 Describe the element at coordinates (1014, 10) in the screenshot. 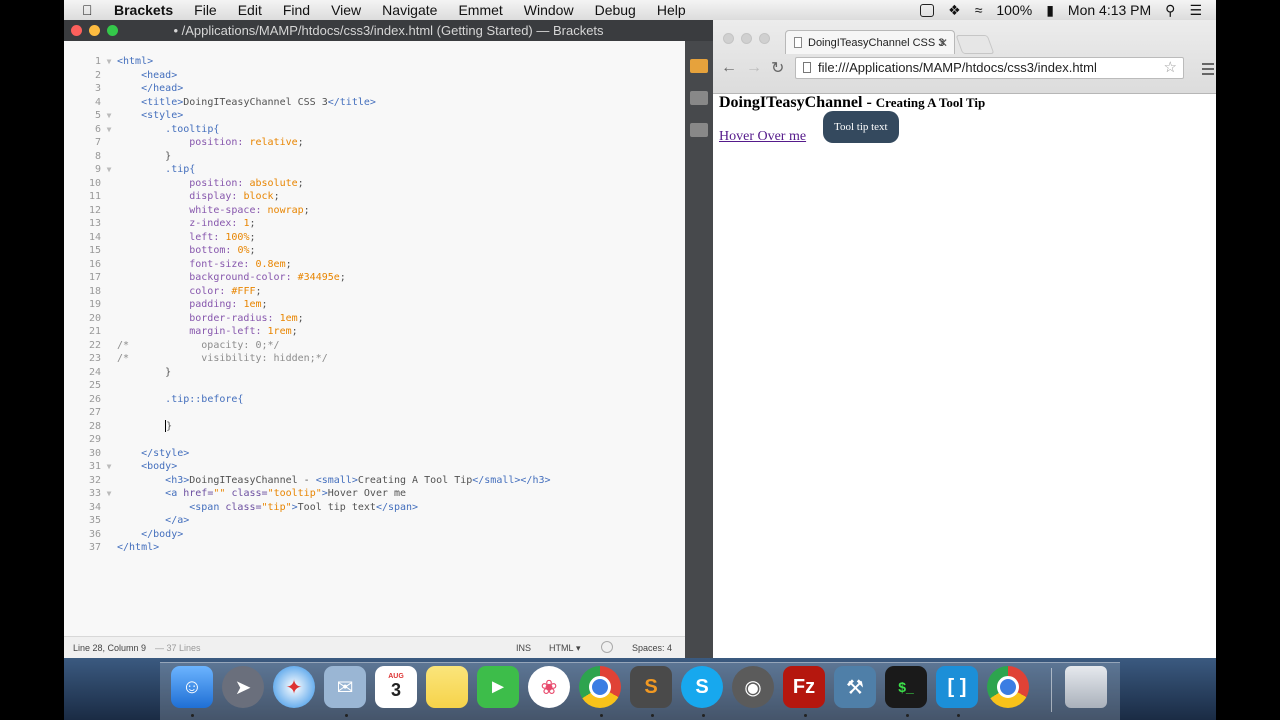

I see `battery-percent: 100%` at that location.